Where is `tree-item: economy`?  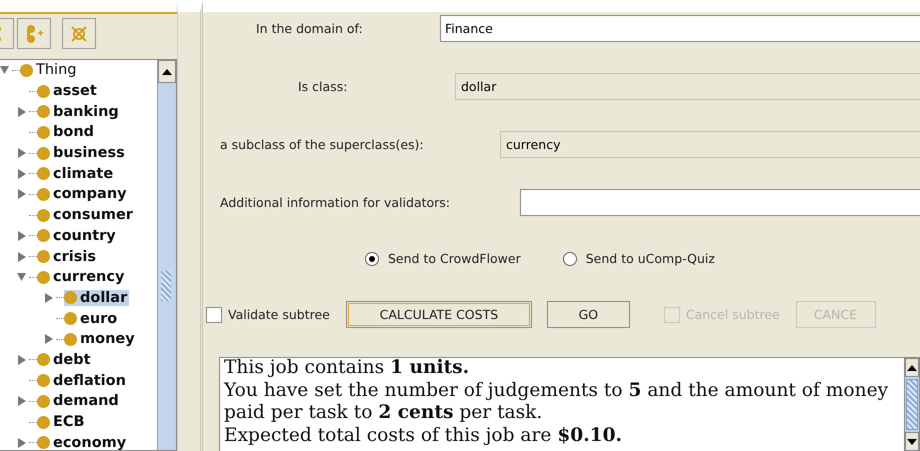
tree-item: economy is located at coordinates (82, 442).